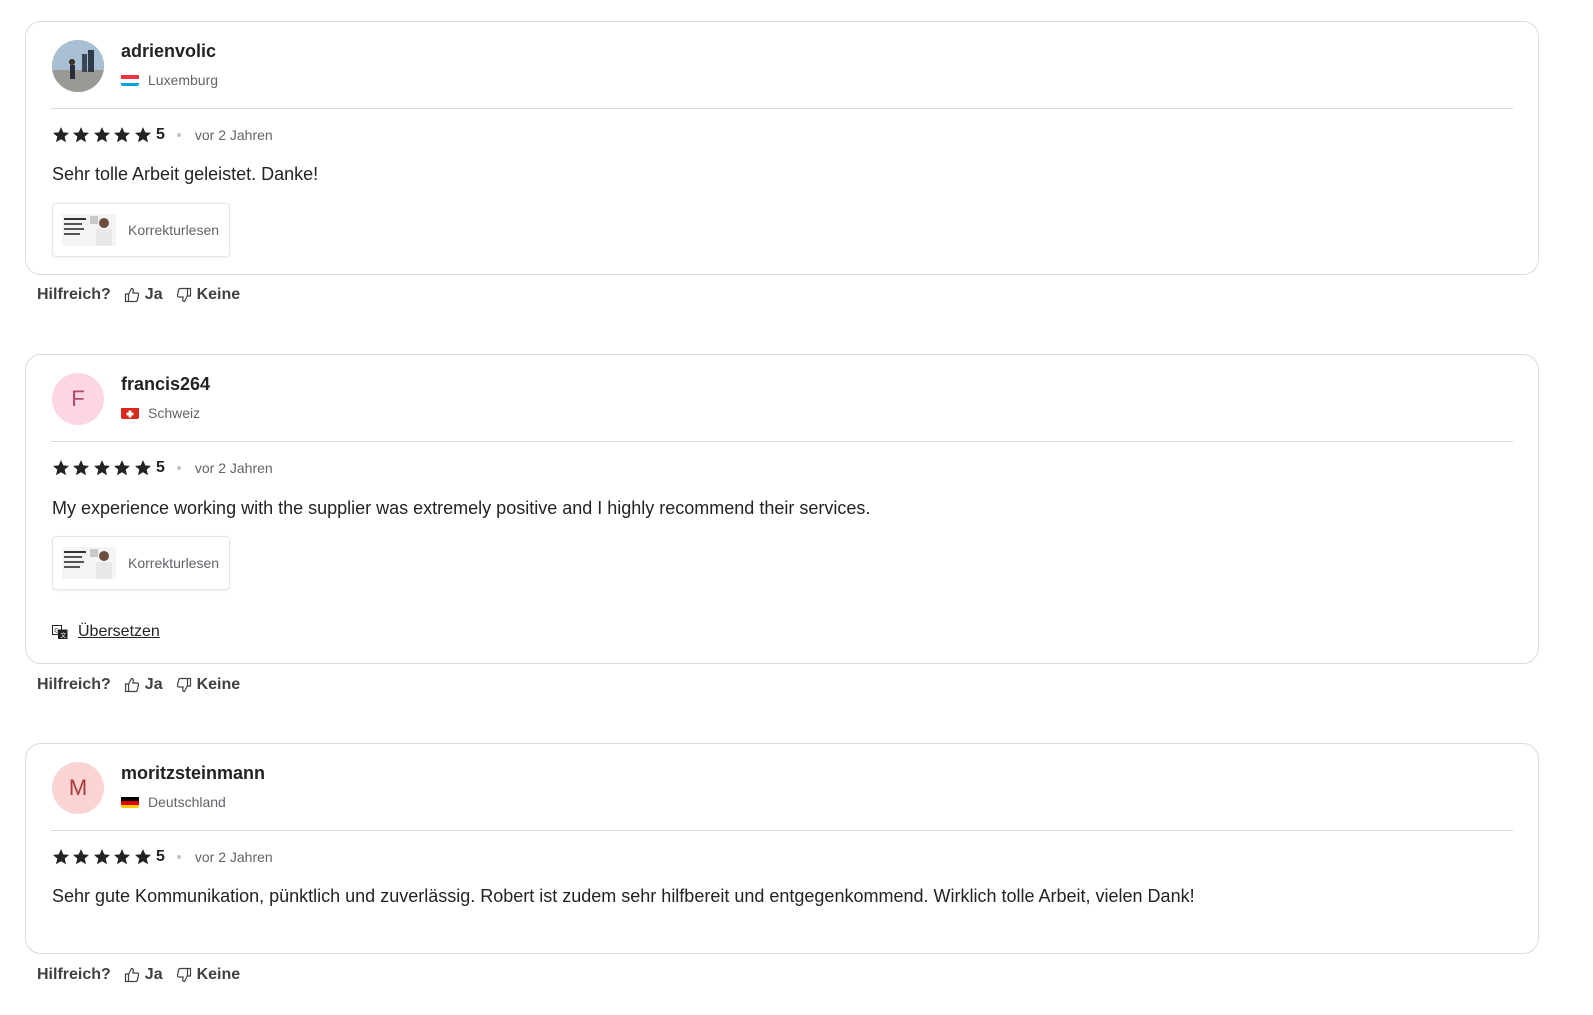  I want to click on country: Schweiz, so click(160, 413).